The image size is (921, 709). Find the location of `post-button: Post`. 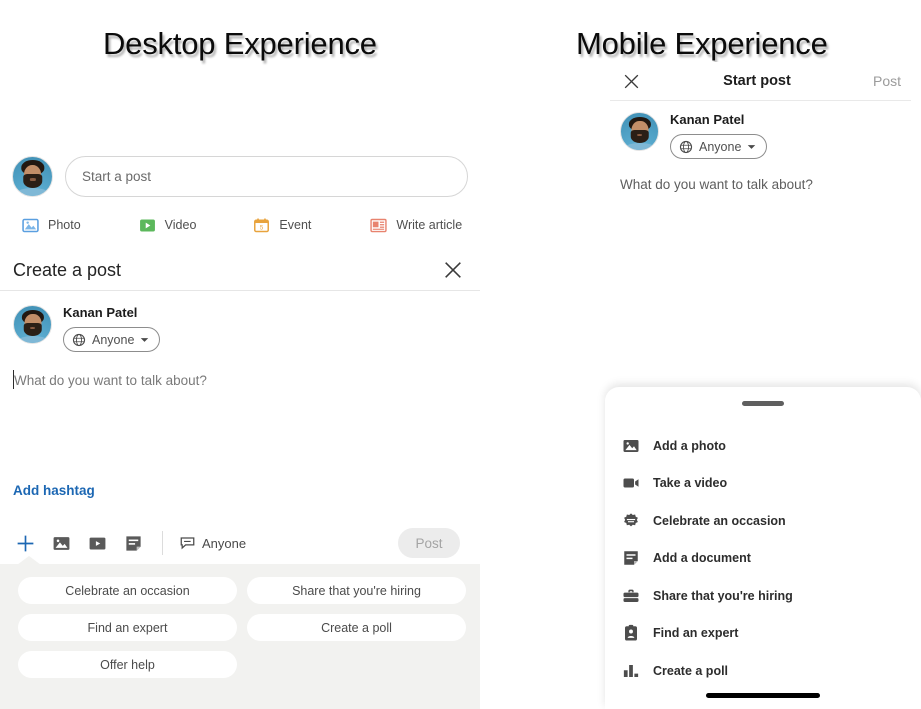

post-button: Post is located at coordinates (429, 543).